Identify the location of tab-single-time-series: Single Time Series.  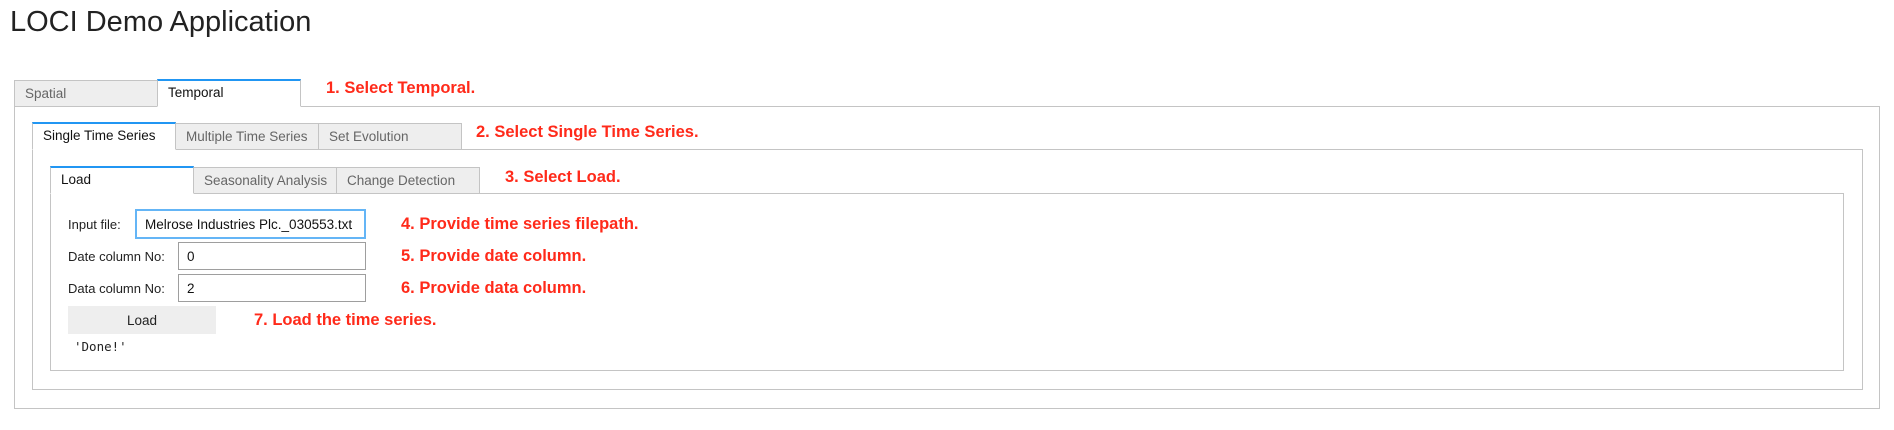
(104, 136).